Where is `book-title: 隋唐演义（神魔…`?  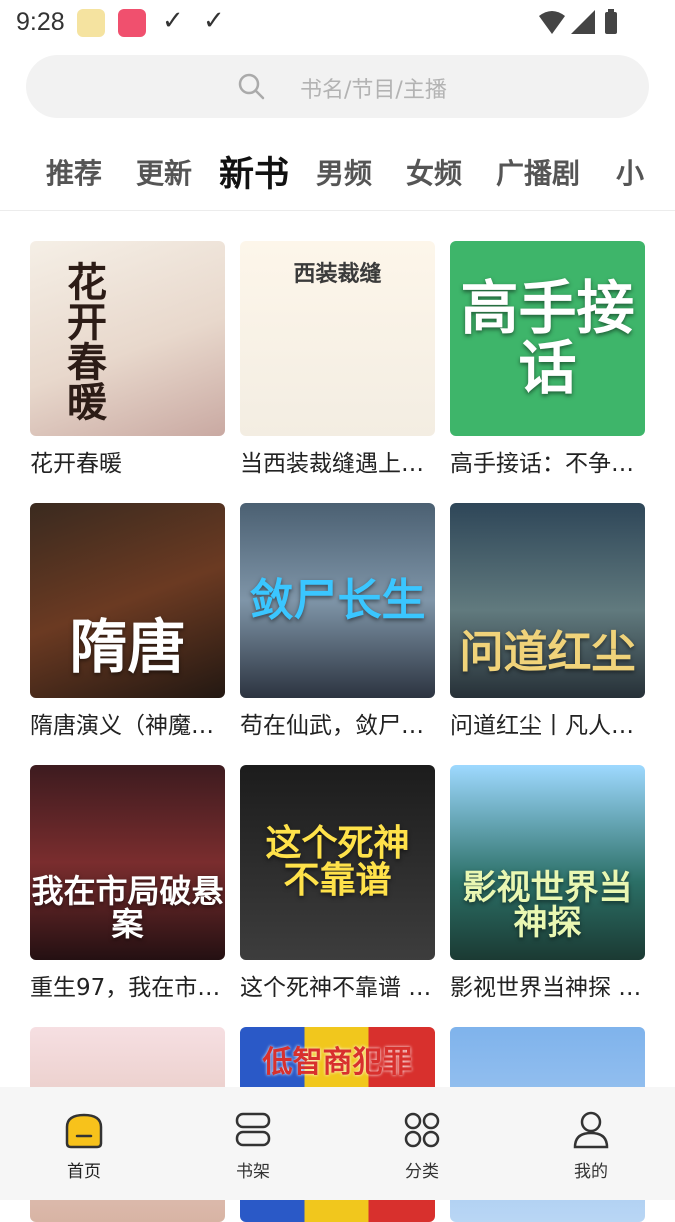 book-title: 隋唐演义（神魔… is located at coordinates (122, 726).